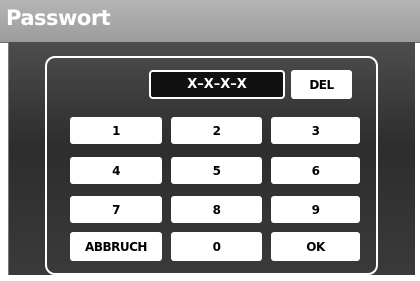  Describe the element at coordinates (216, 209) in the screenshot. I see `key-8-button: 8` at that location.